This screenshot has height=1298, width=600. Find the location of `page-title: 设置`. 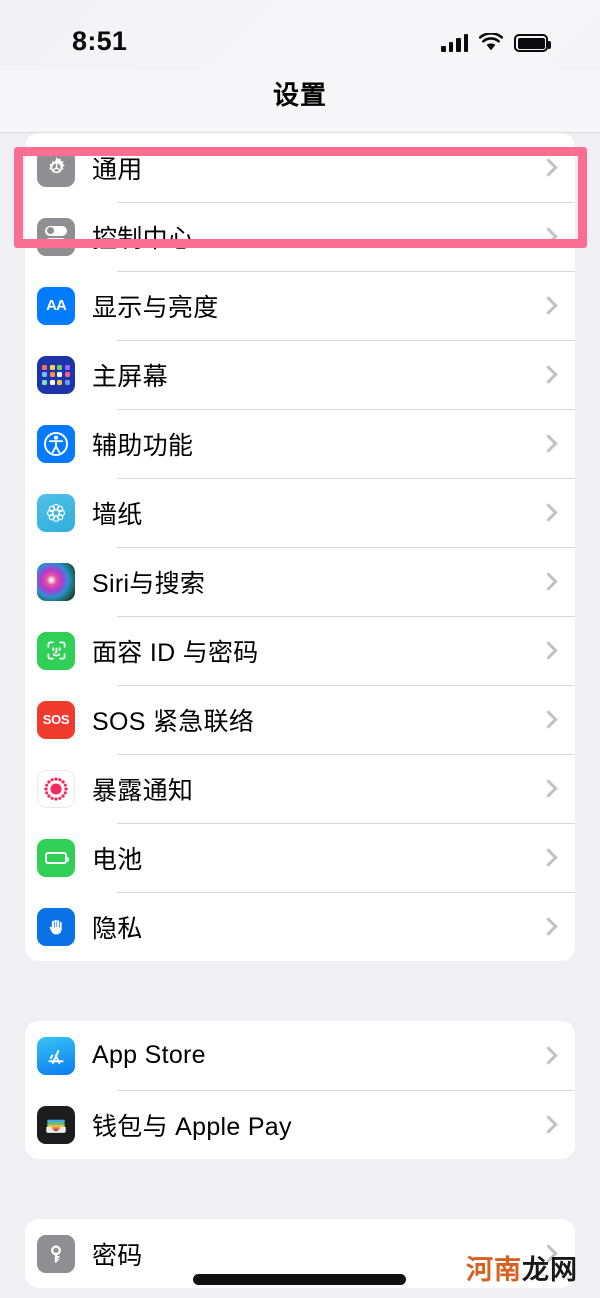

page-title: 设置 is located at coordinates (299, 95).